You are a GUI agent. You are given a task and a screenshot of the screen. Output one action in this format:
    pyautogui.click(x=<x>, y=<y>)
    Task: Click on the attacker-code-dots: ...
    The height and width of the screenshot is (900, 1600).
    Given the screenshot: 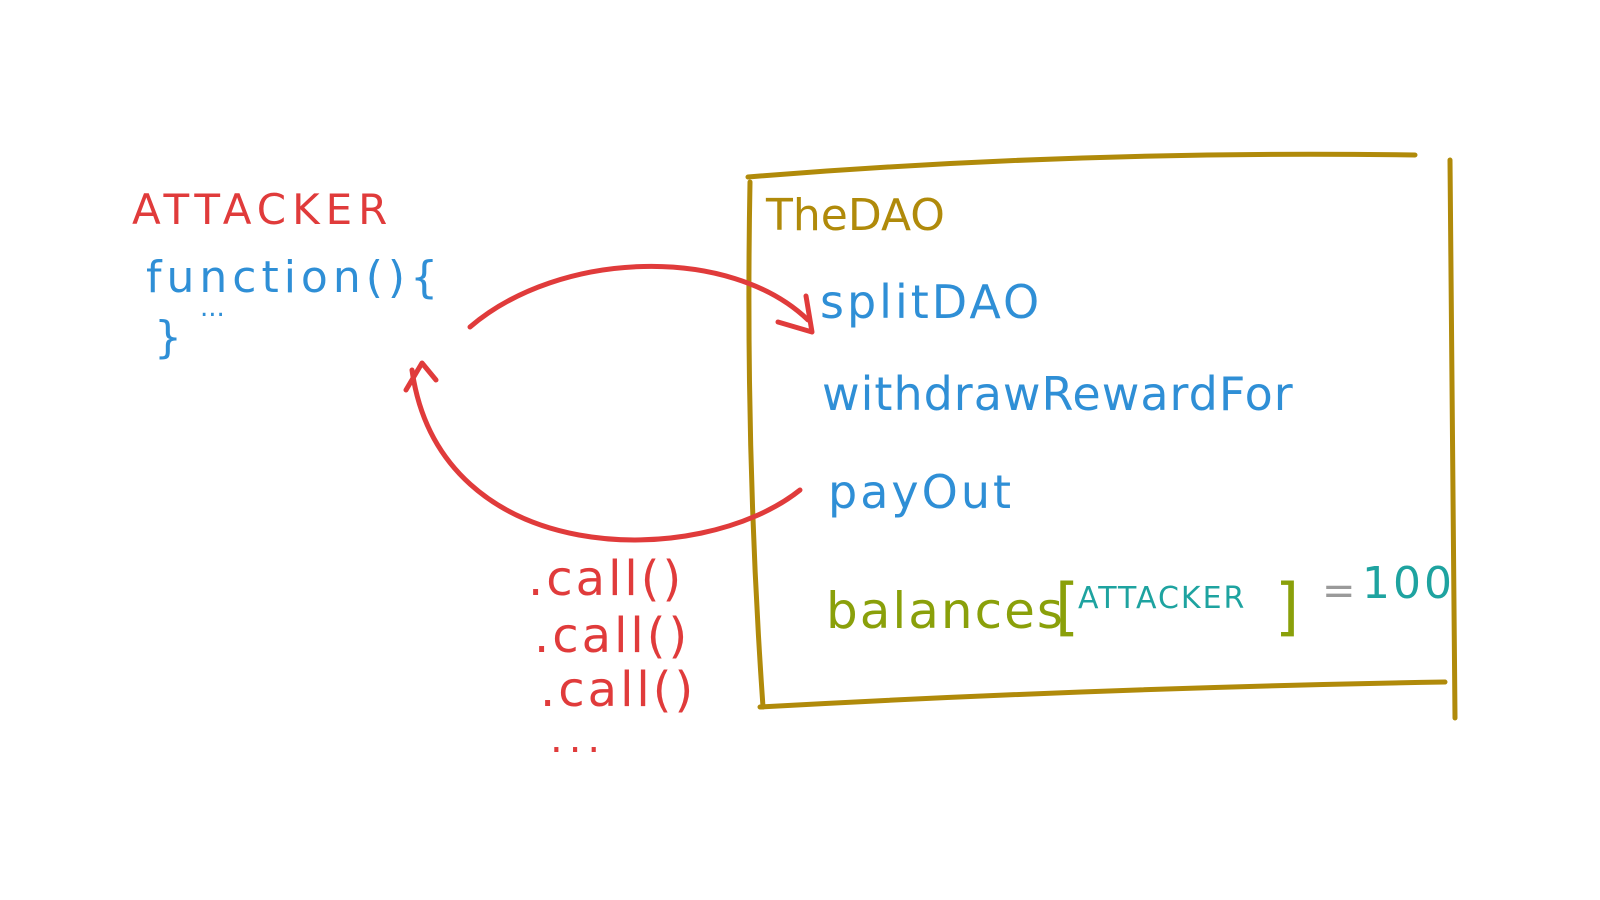 What is the action you would take?
    pyautogui.click(x=212, y=308)
    